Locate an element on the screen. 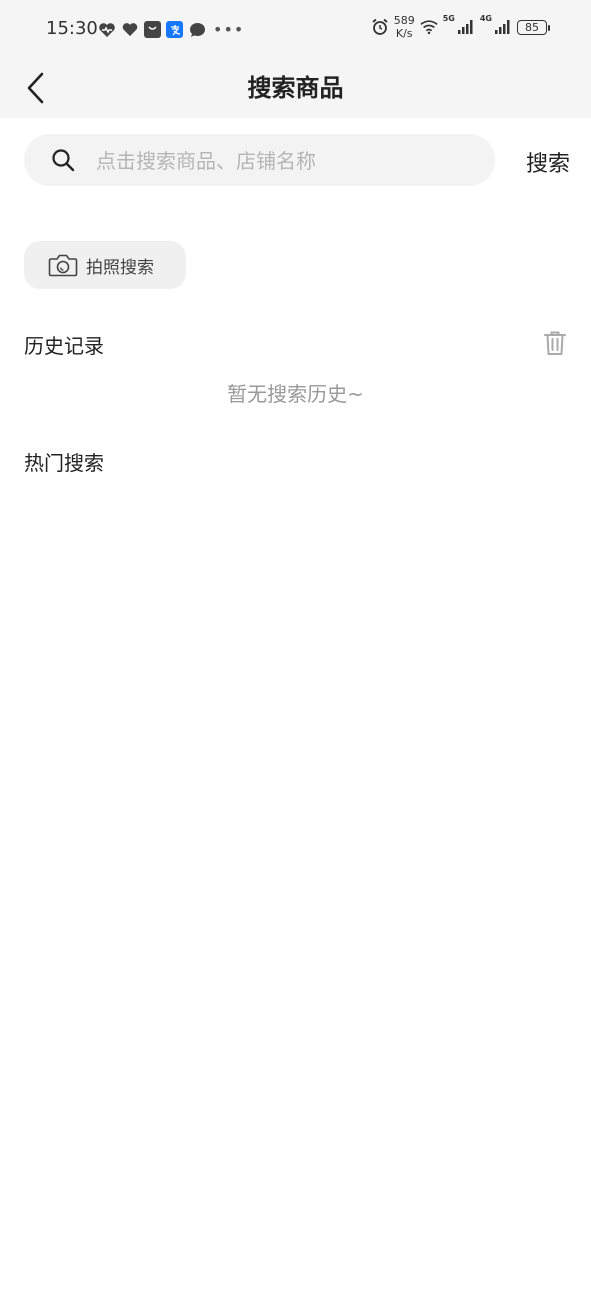  search-input is located at coordinates (291, 161).